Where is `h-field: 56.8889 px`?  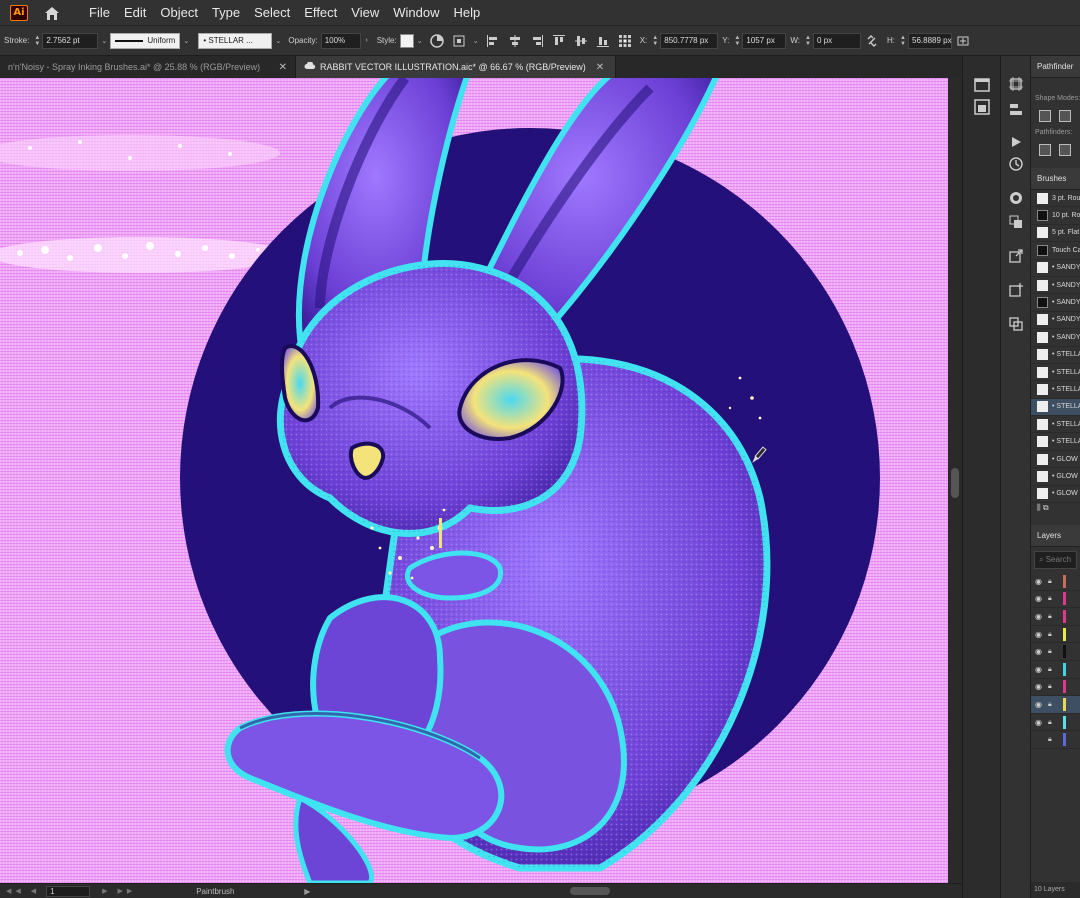 h-field: 56.8889 px is located at coordinates (930, 40).